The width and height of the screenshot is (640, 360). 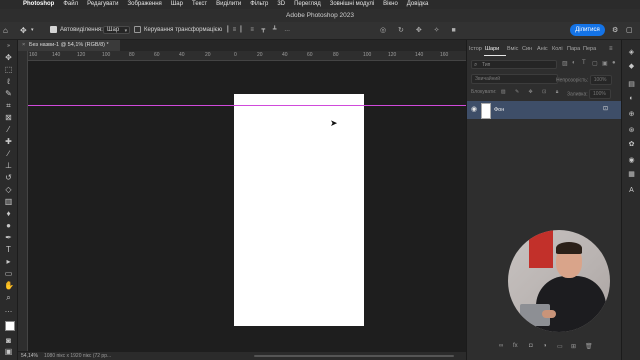 What do you see at coordinates (247, 105) in the screenshot?
I see `horizontal-guide` at bounding box center [247, 105].